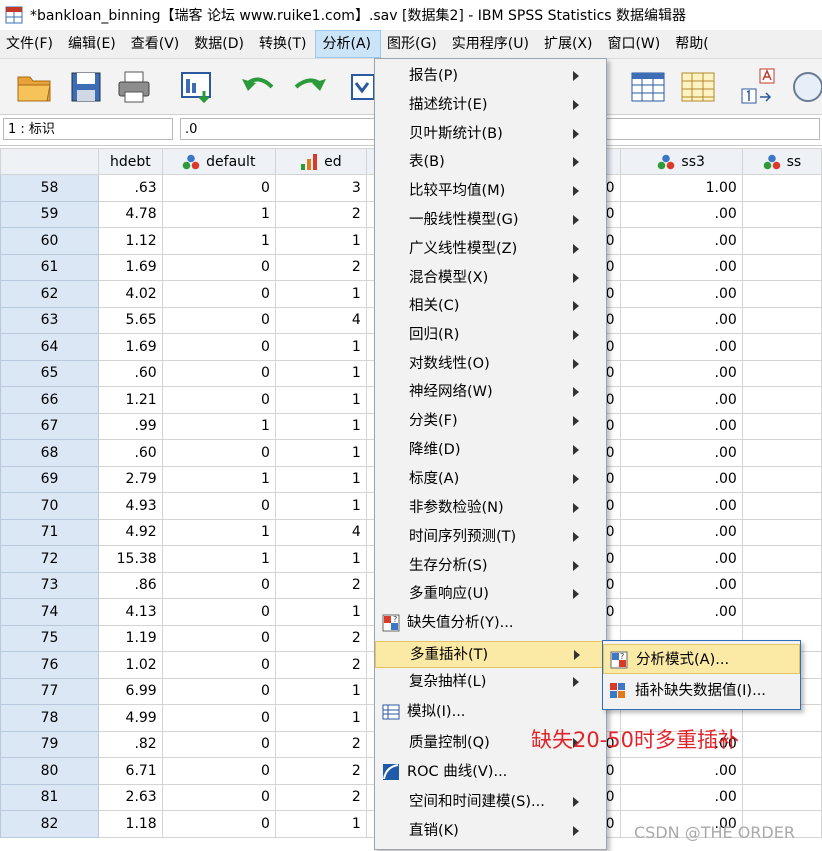 Image resolution: width=822 pixels, height=851 pixels. What do you see at coordinates (361, 87) in the screenshot?
I see `goto-case-icon` at bounding box center [361, 87].